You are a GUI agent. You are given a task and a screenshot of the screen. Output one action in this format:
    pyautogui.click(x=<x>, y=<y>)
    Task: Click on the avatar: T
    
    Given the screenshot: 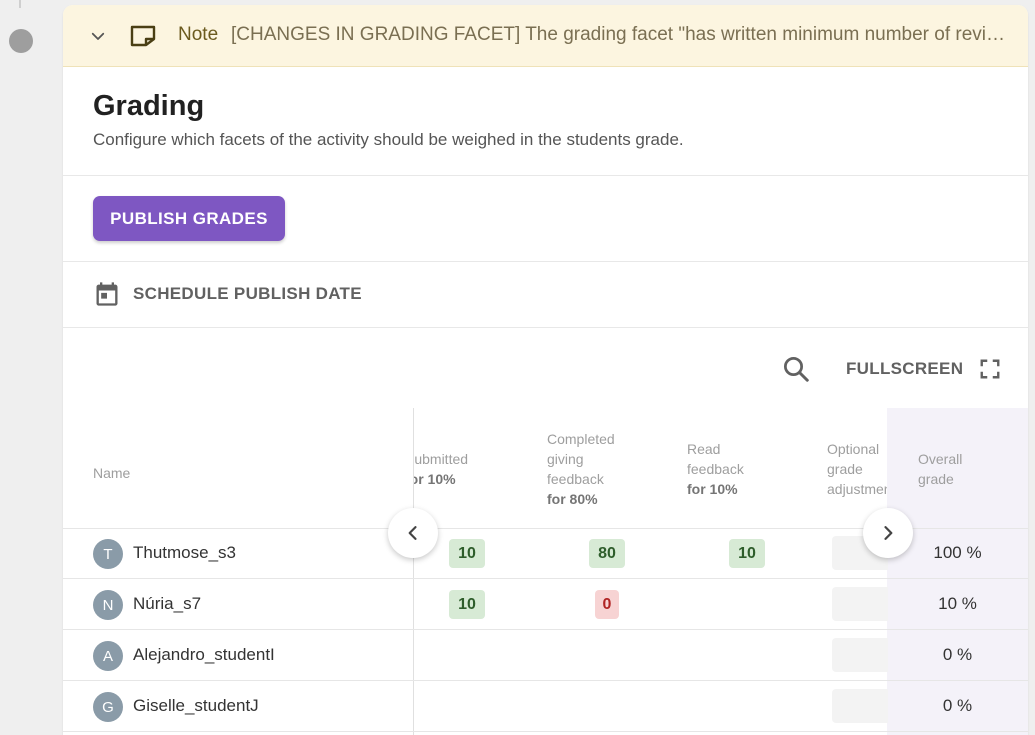 What is the action you would take?
    pyautogui.click(x=108, y=554)
    